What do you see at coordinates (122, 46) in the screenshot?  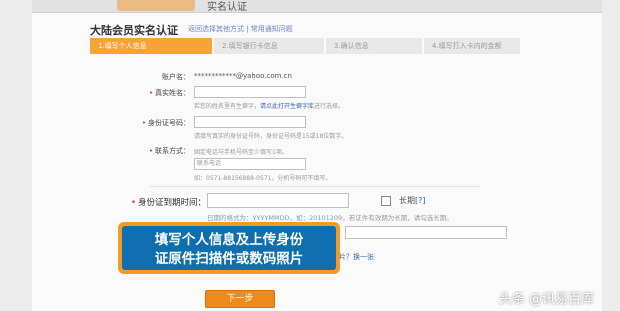 I see `step-label: 1.填写个人信息` at bounding box center [122, 46].